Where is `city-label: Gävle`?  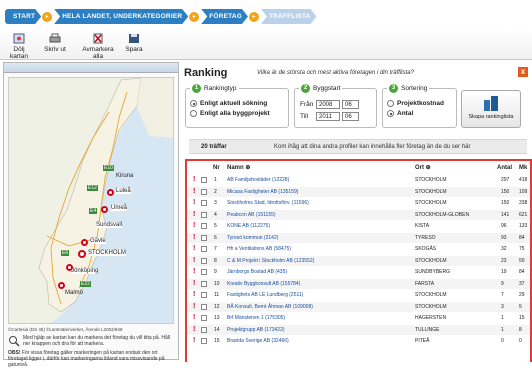 city-label: Gävle is located at coordinates (98, 241).